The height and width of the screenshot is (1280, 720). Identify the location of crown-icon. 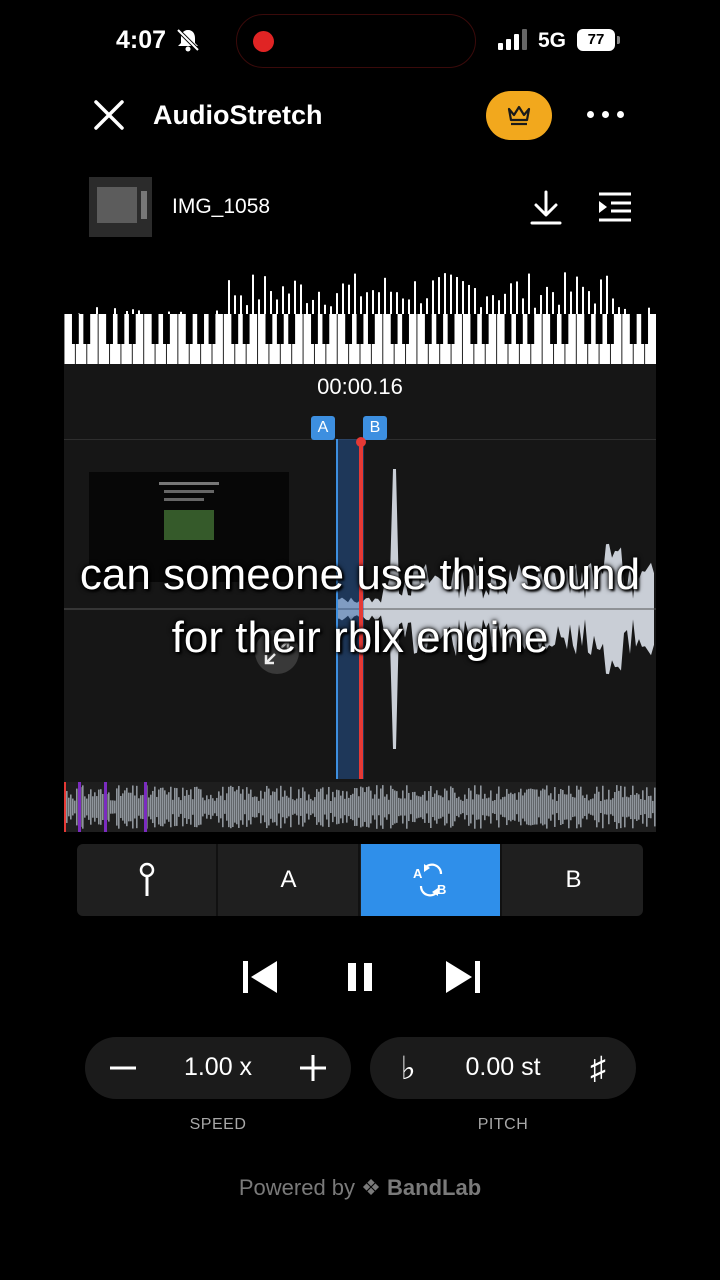
(519, 115).